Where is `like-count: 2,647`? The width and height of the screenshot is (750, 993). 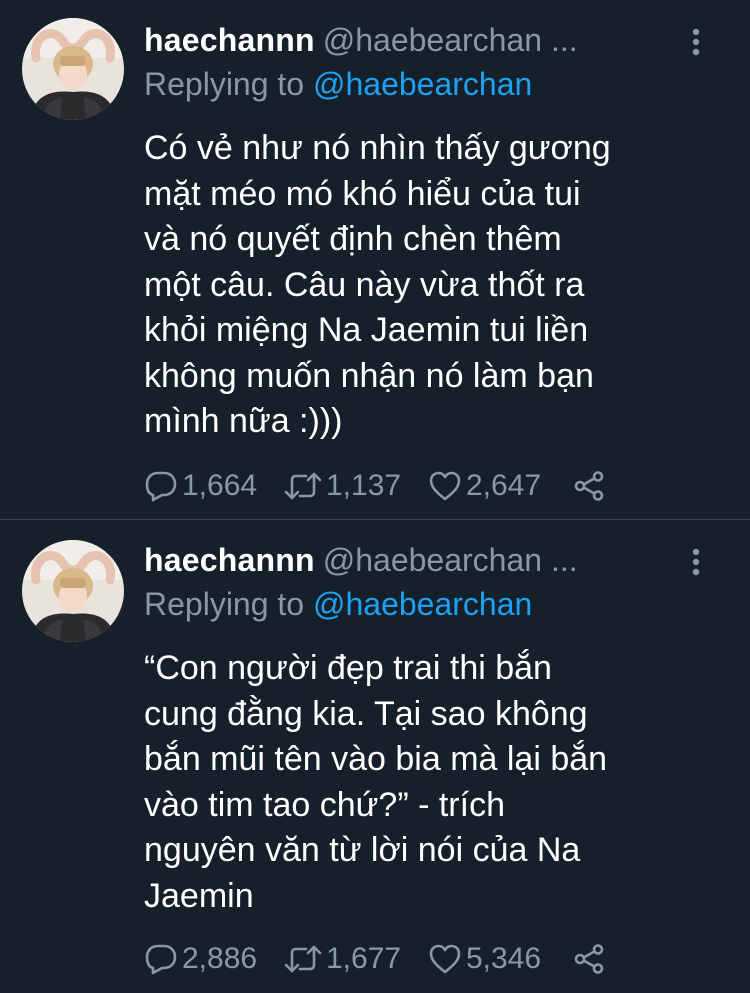
like-count: 2,647 is located at coordinates (504, 485).